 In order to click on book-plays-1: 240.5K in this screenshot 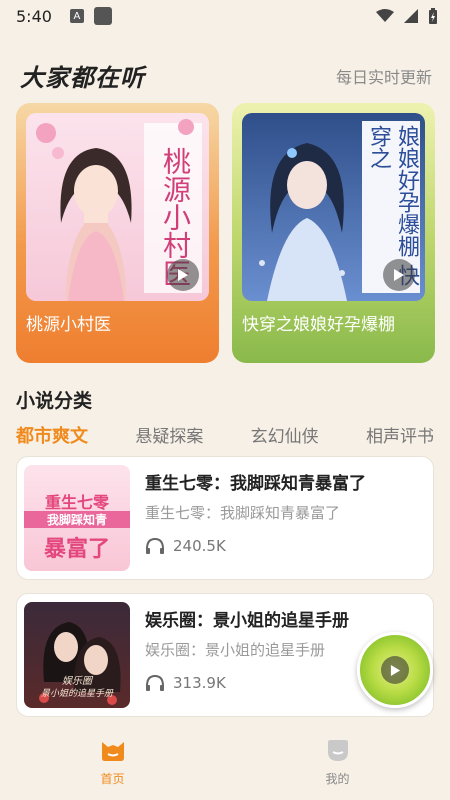, I will do `click(185, 546)`.